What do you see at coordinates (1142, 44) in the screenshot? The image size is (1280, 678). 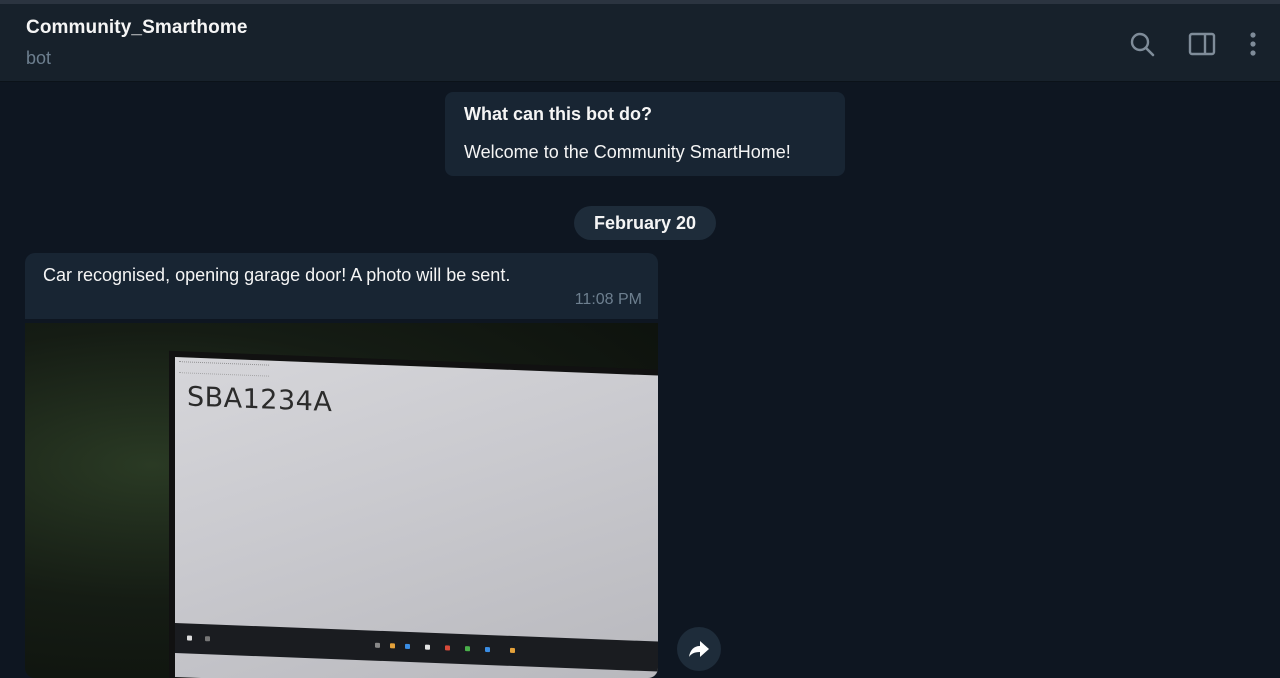 I see `search-icon` at bounding box center [1142, 44].